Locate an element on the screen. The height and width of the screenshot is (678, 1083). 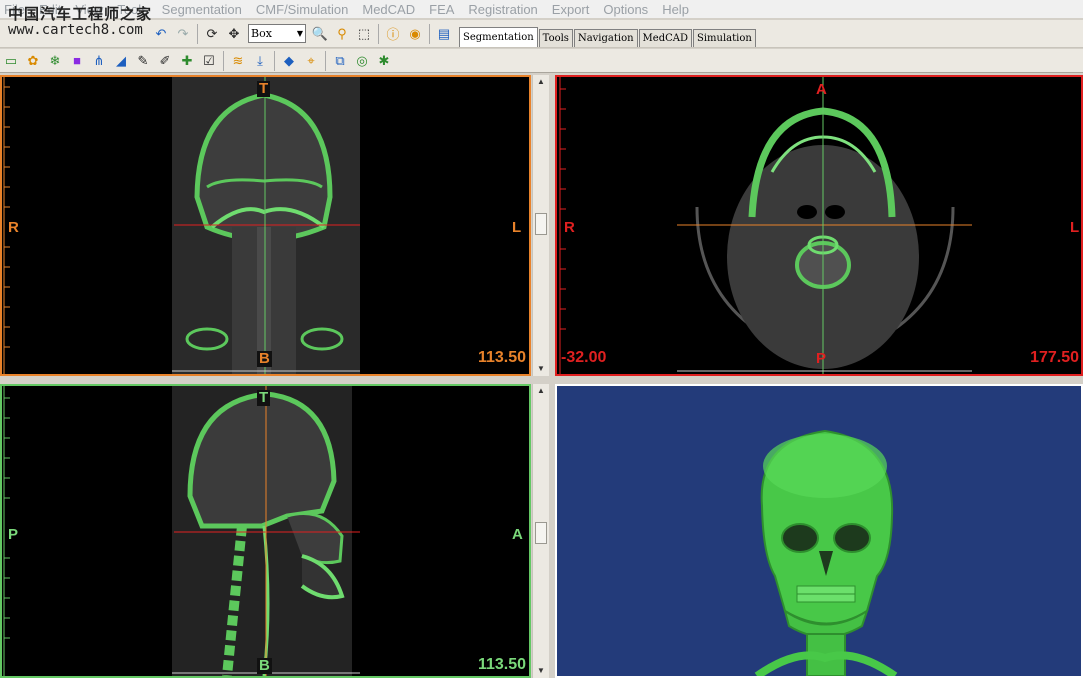
axial-slice-position: 177.50 is located at coordinates (1054, 357).